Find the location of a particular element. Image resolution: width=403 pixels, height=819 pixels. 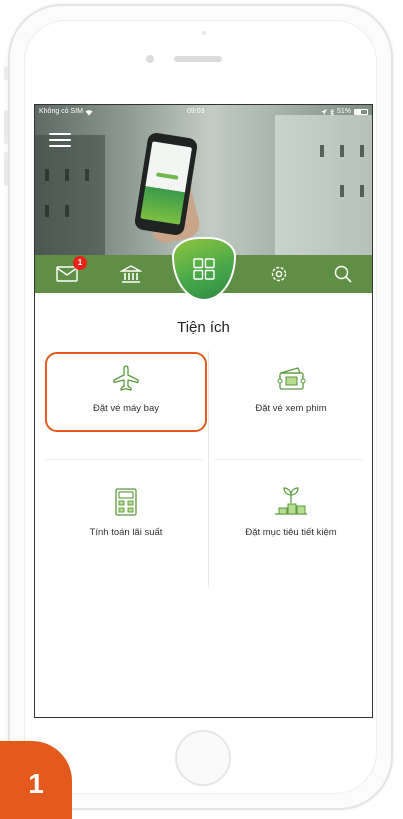

nav-settings-button is located at coordinates (279, 274).